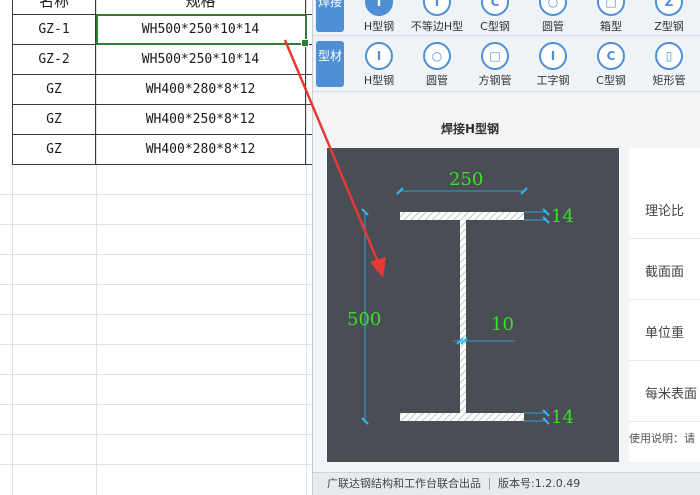 This screenshot has height=495, width=700. Describe the element at coordinates (334, 158) in the screenshot. I see `annotation-arrow` at that location.